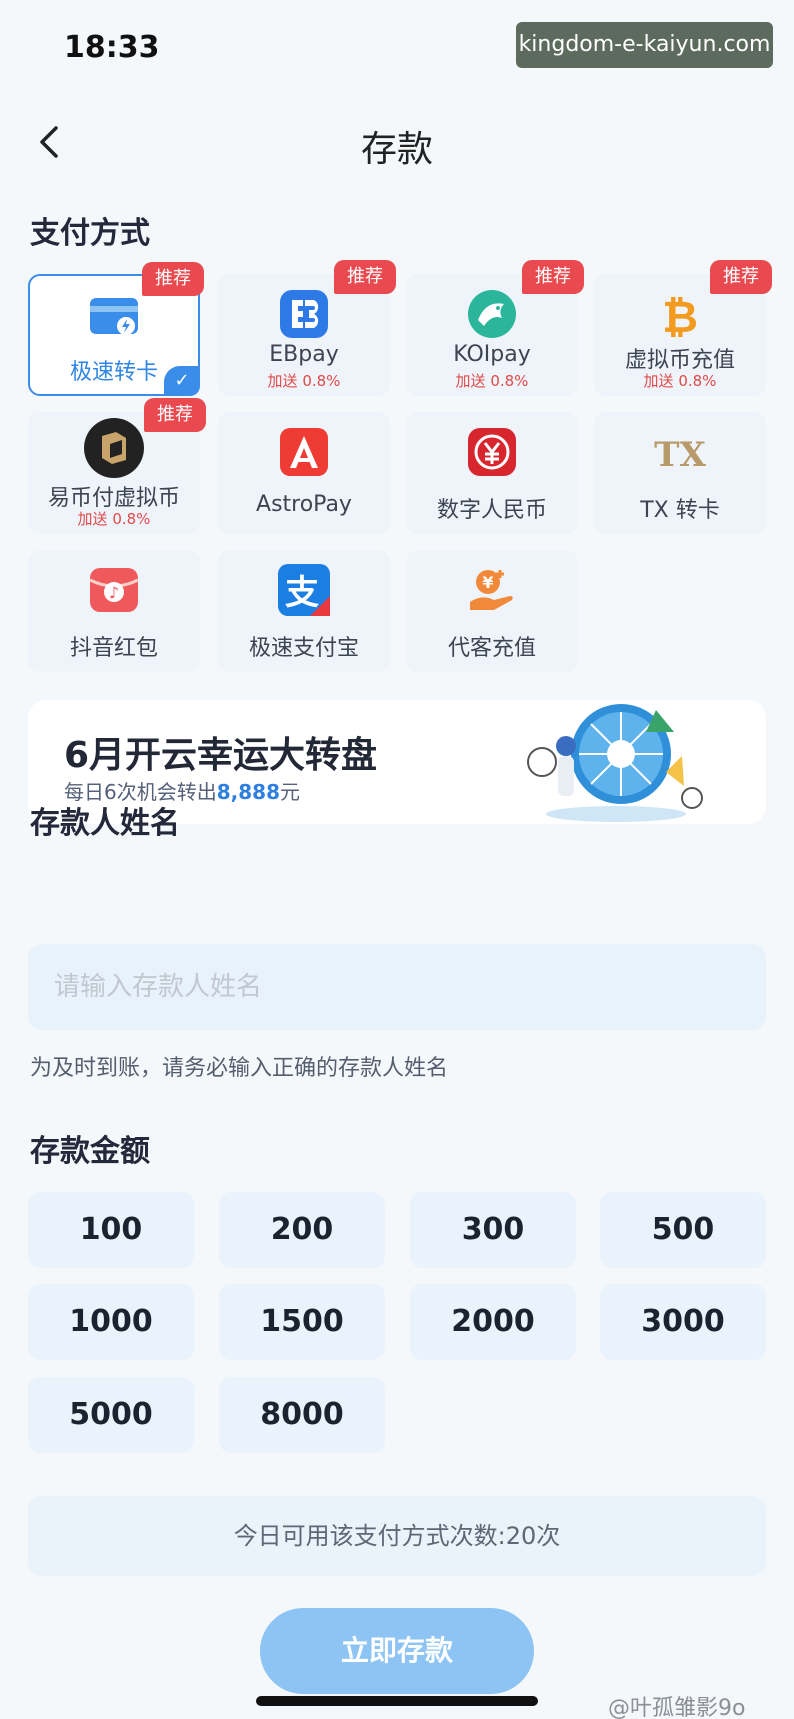  Describe the element at coordinates (304, 354) in the screenshot. I see `payment-option-label: EBpay` at that location.